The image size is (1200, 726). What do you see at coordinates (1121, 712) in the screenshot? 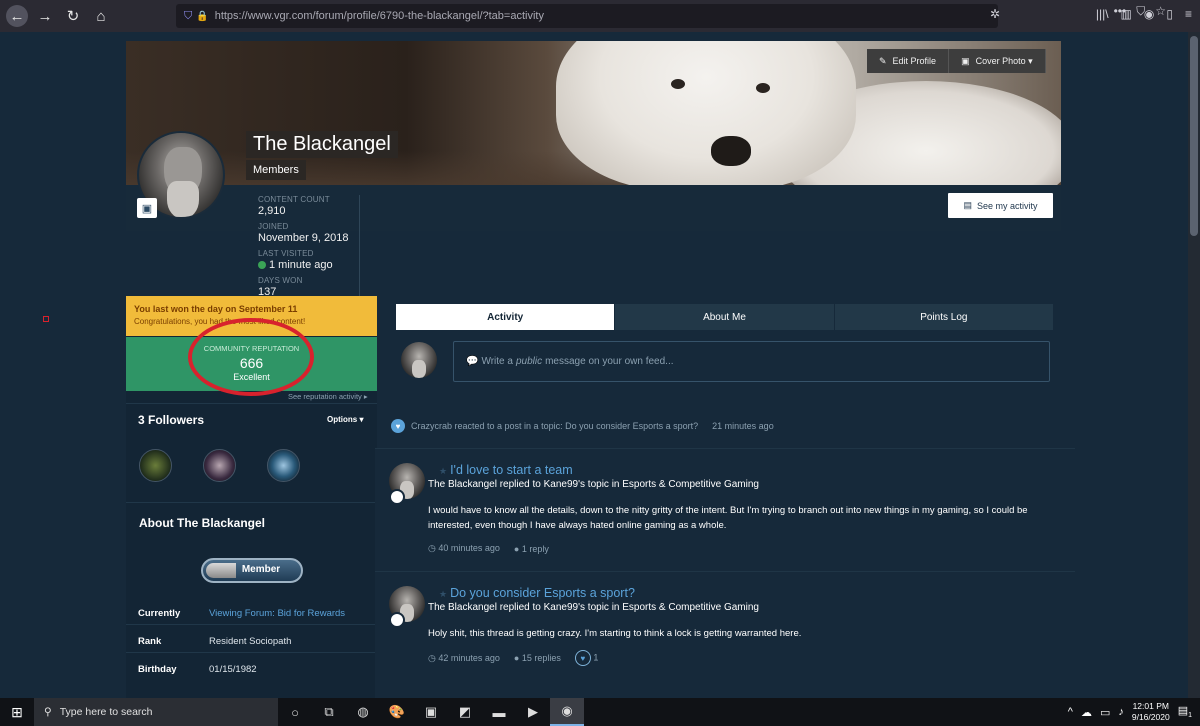
I see `volume-icon: ♪` at bounding box center [1121, 712].